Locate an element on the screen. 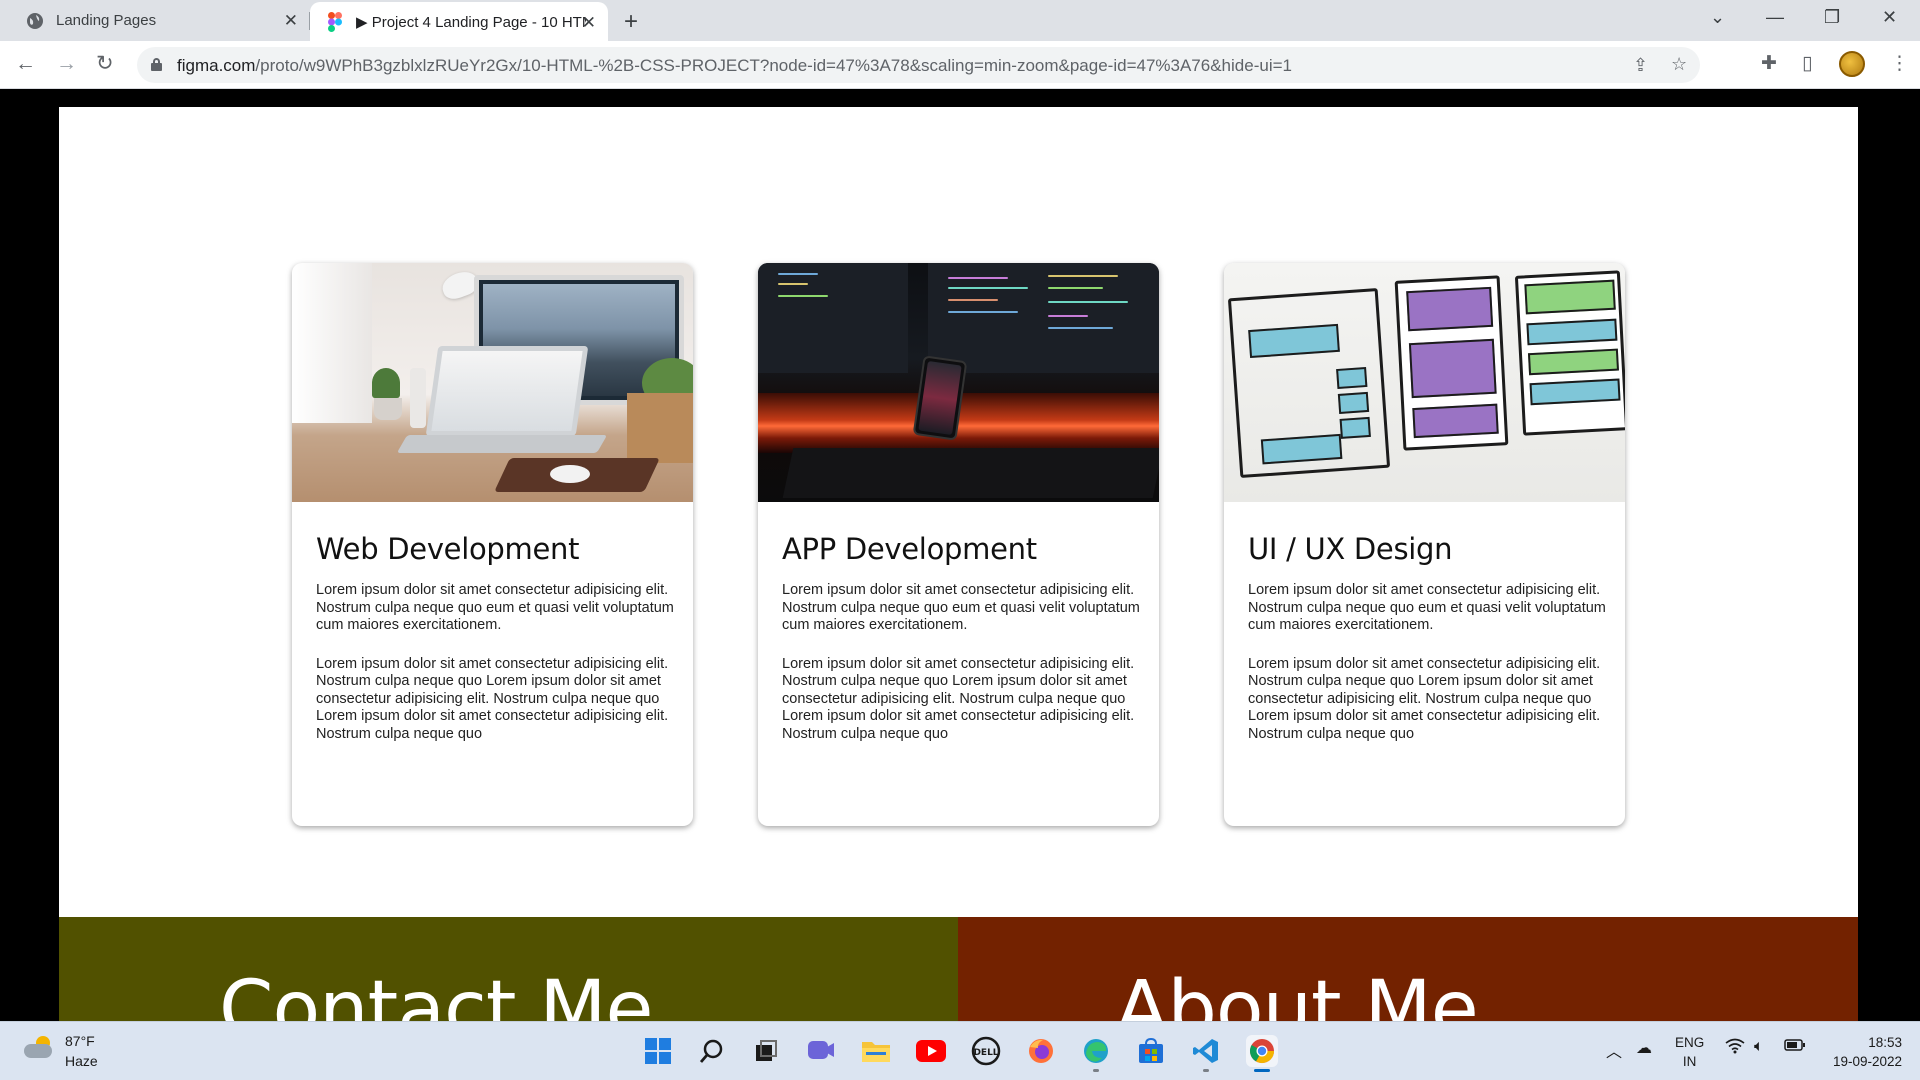  menu-kebab-icon: ⋮ is located at coordinates (1899, 63).